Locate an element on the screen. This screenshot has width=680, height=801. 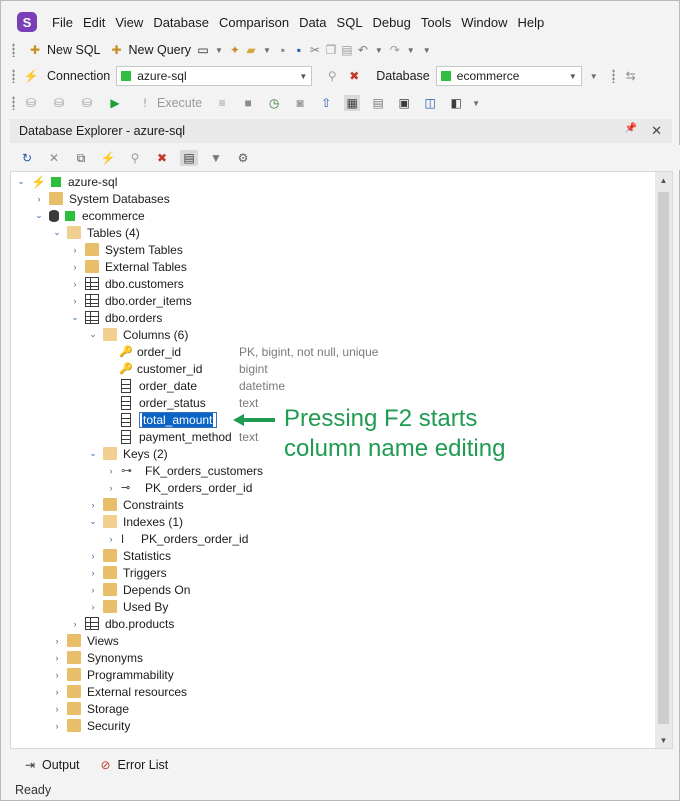
tree-node-table-orders: ⌄ dbo.orders is located at coordinates (115, 317).